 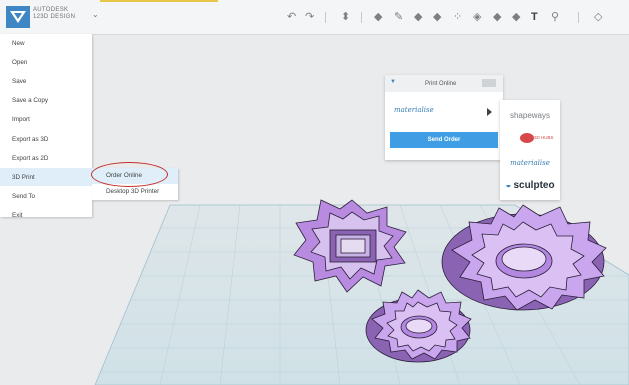 I want to click on snap-icon: ⚲, so click(x=555, y=17).